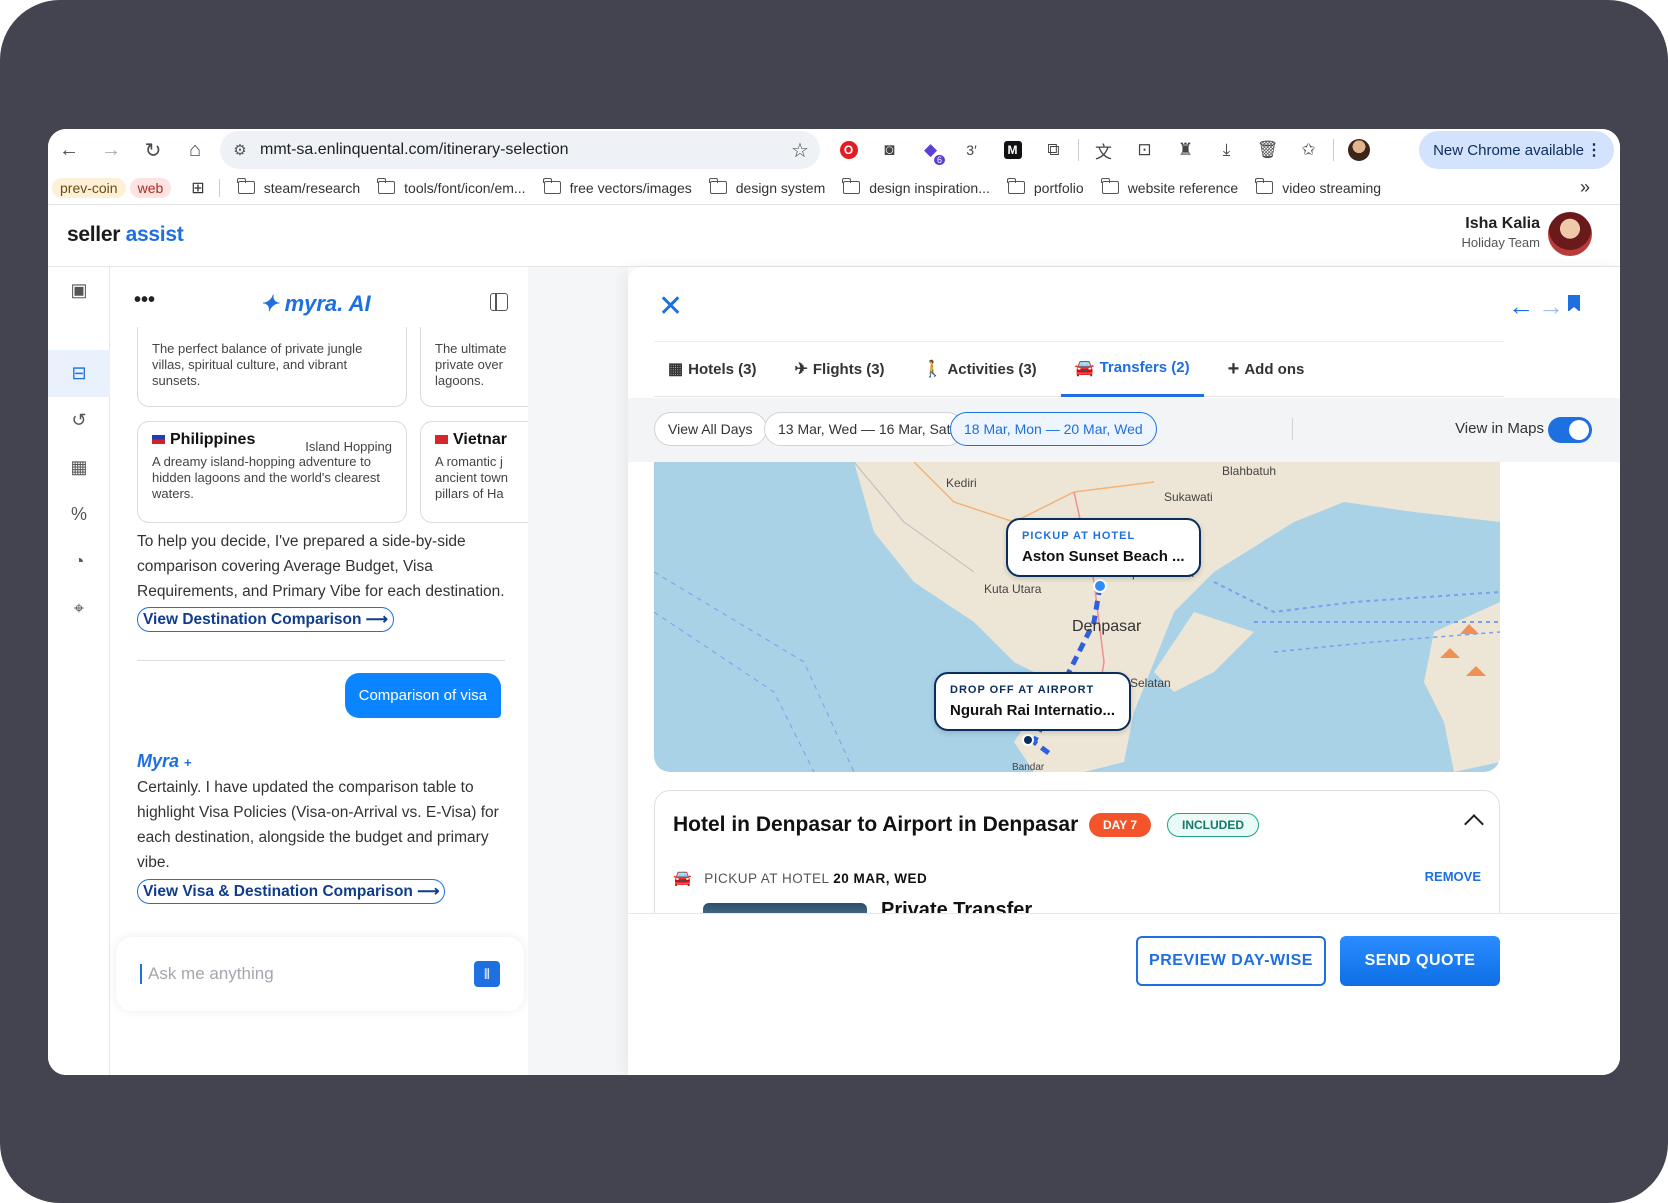  Describe the element at coordinates (471, 364) in the screenshot. I see `card-description: The ultimate private over lagoons.` at that location.